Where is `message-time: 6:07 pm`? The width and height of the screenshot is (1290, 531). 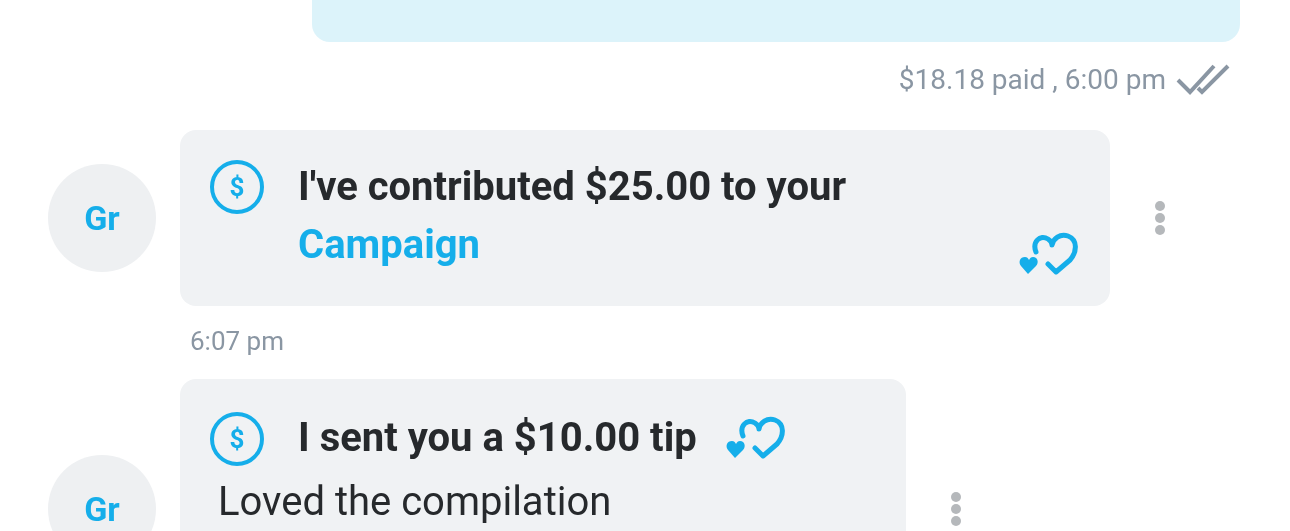
message-time: 6:07 pm is located at coordinates (237, 342).